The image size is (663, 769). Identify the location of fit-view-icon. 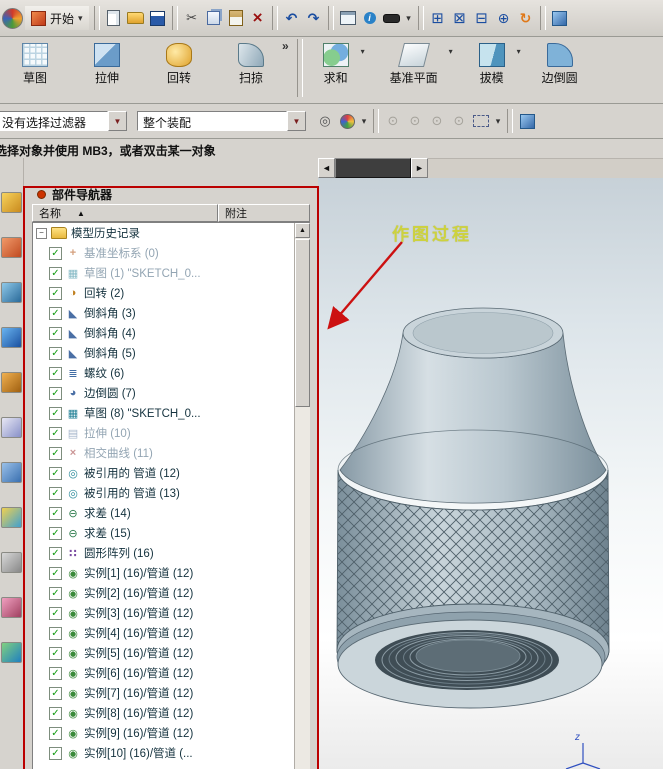
(438, 18).